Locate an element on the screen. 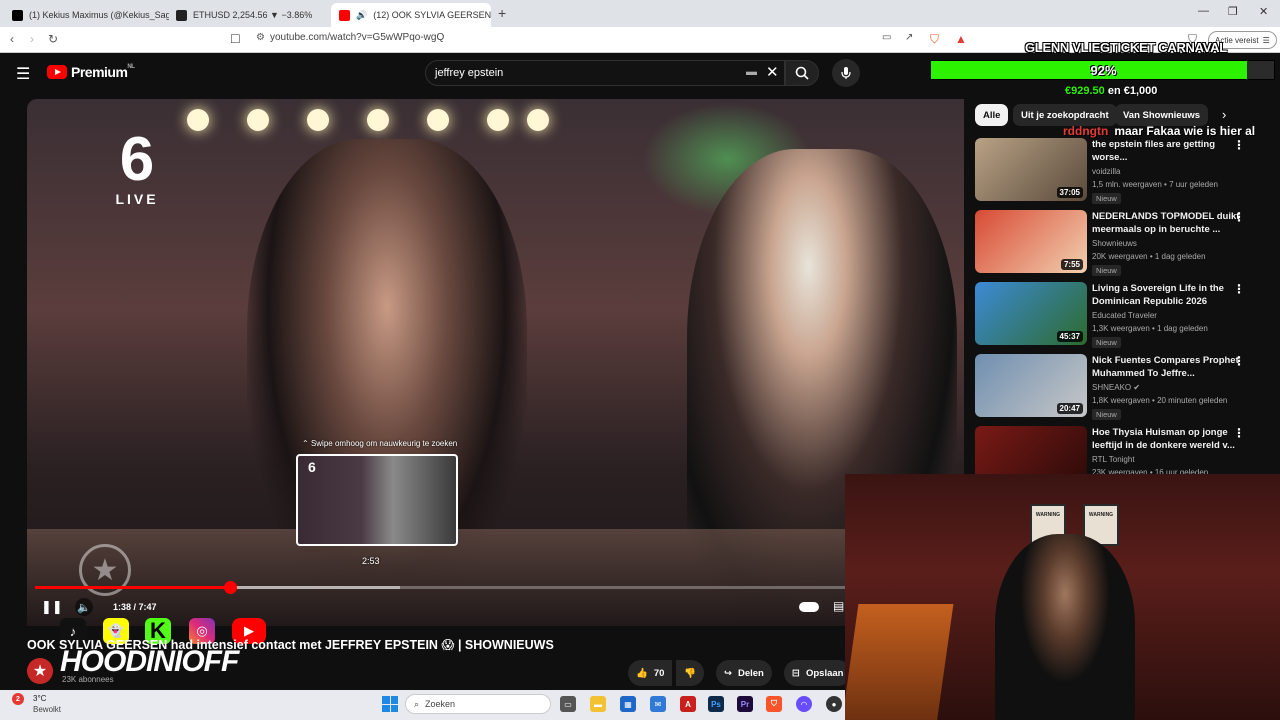 The image size is (1280, 720). bookmark-save-icon: ⊟ is located at coordinates (796, 673).